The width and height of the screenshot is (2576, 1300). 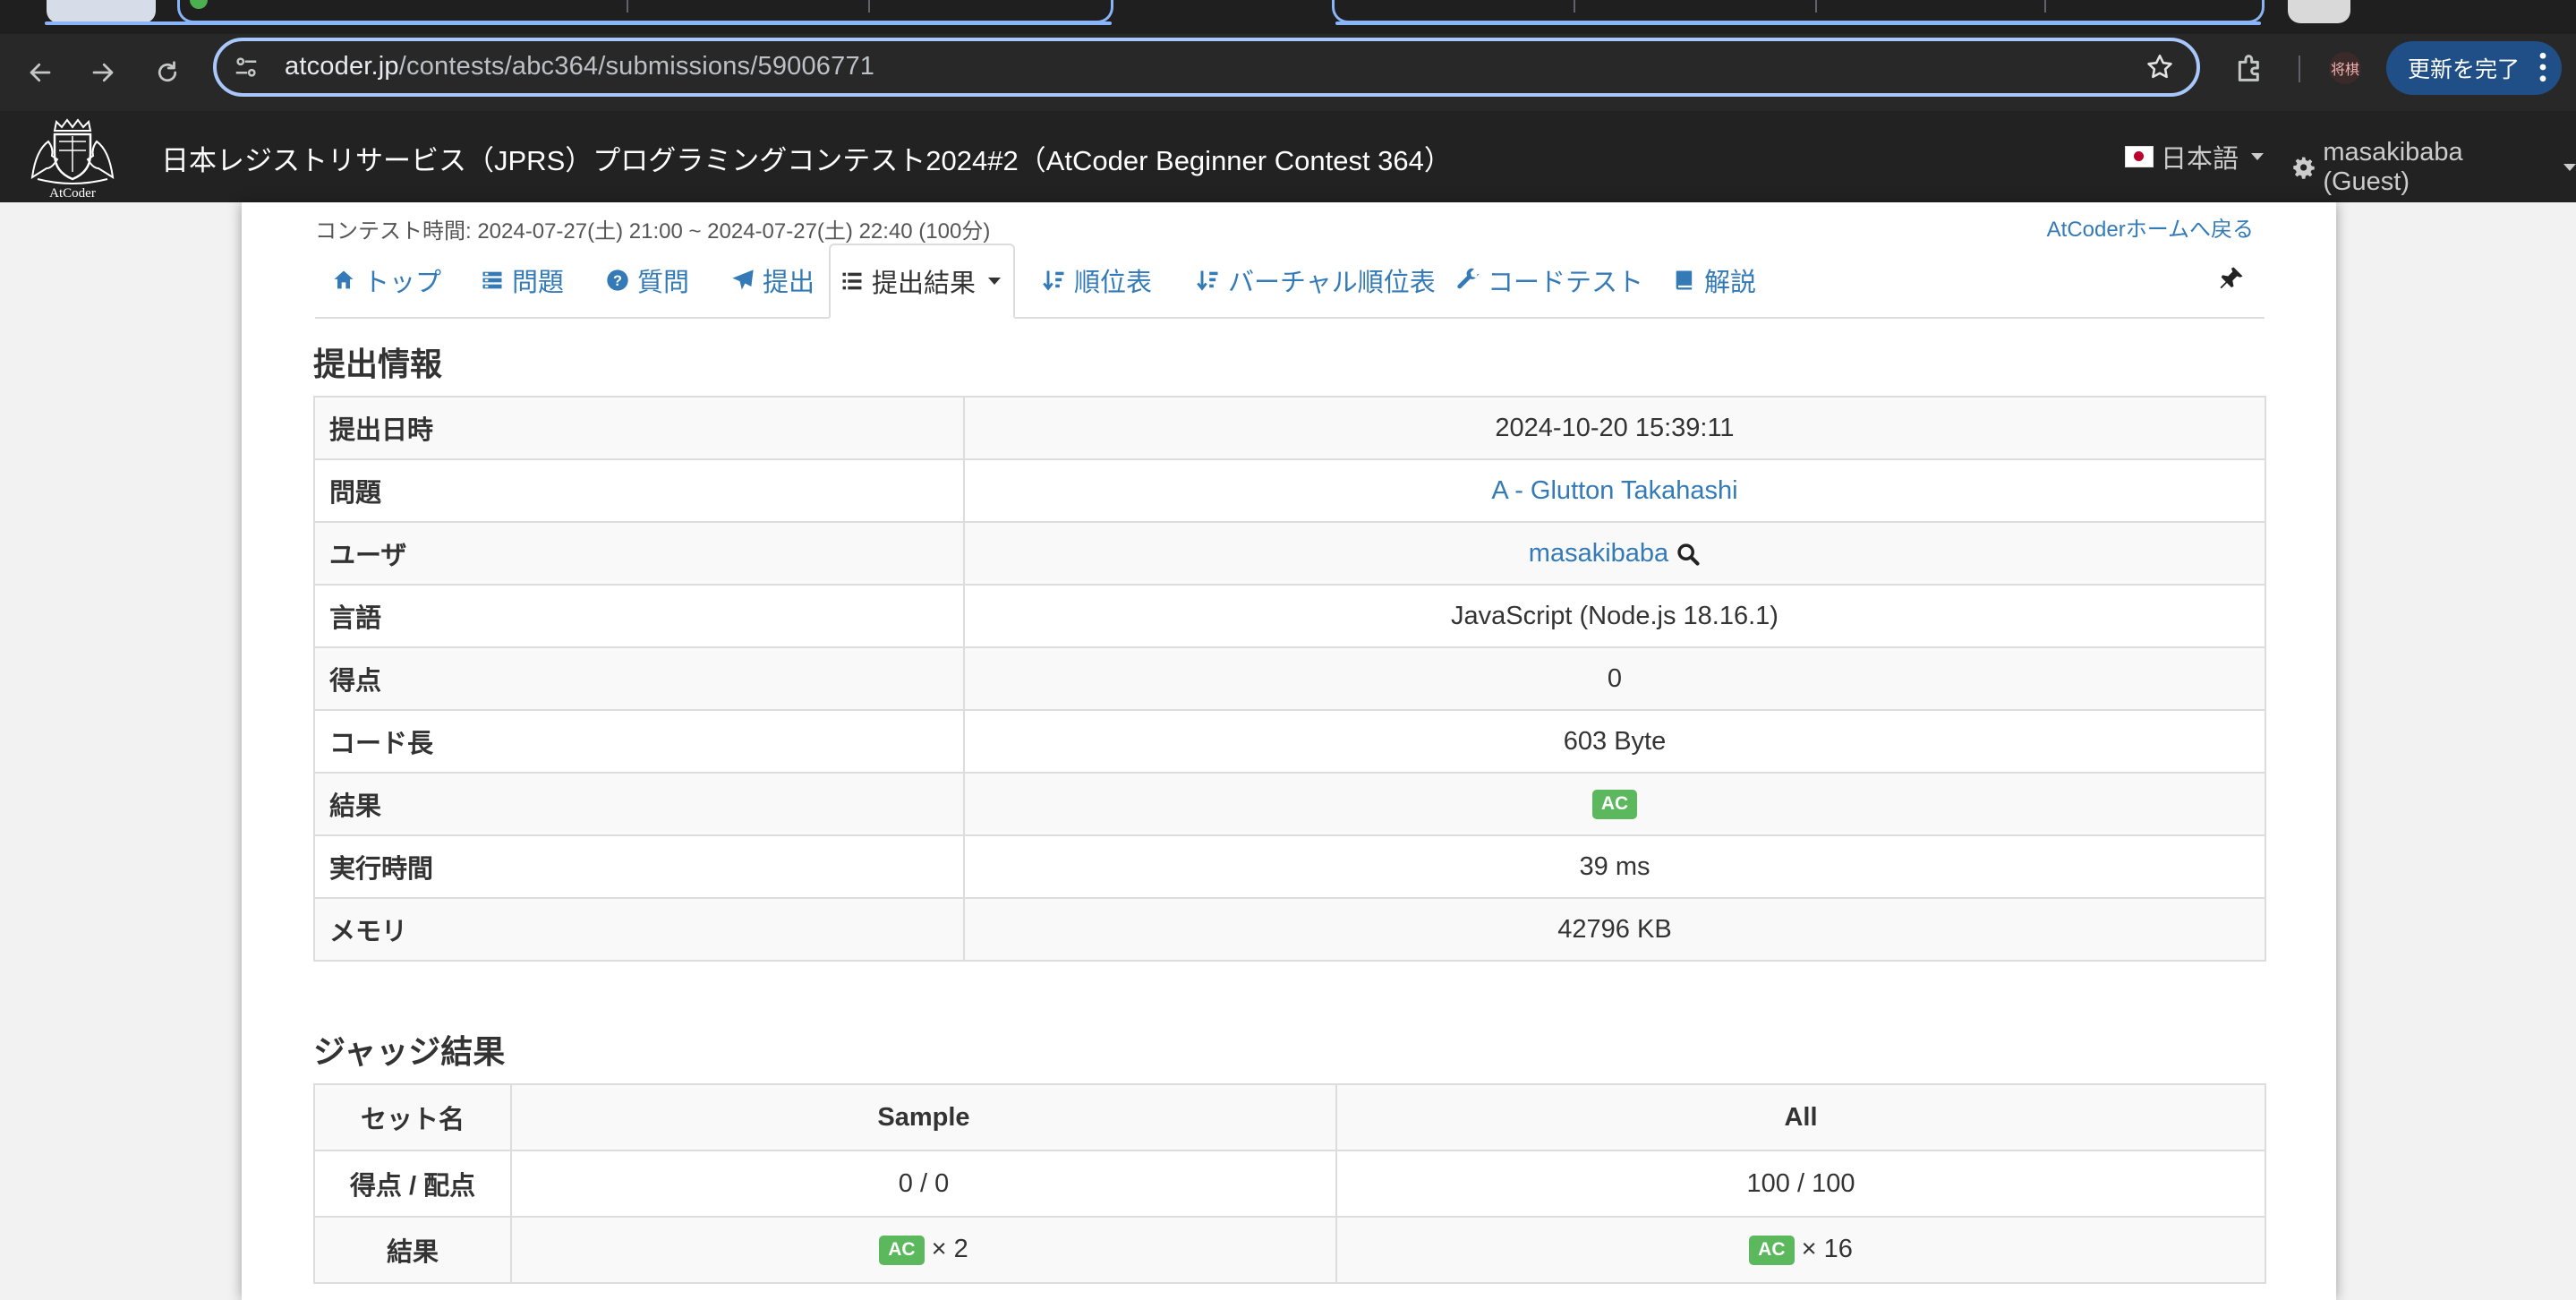 I want to click on user-name: masakibaba (Guest), so click(x=2393, y=167).